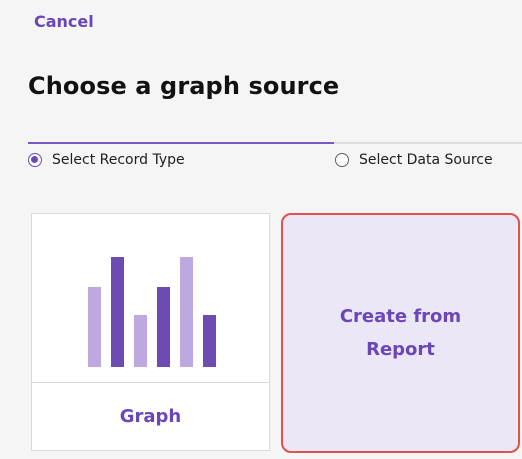 Image resolution: width=522 pixels, height=459 pixels. I want to click on bar-chart-icon, so click(152, 312).